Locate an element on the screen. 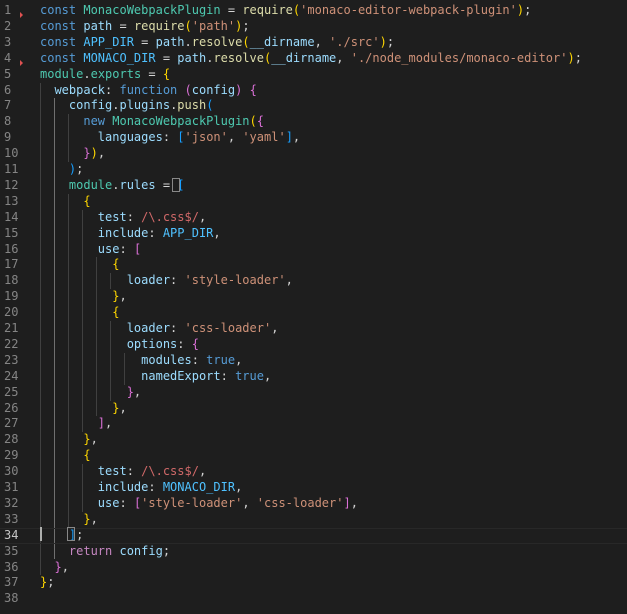  code-line: 2 const path = require('path'); is located at coordinates (313, 27).